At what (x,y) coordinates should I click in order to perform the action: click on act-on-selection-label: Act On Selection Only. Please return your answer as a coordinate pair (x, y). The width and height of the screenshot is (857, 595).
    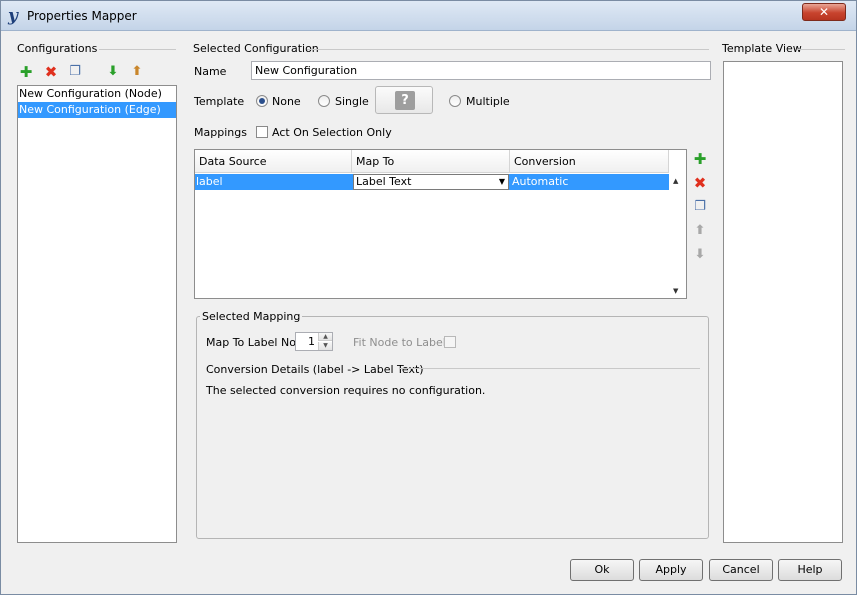
    Looking at the image, I should click on (332, 132).